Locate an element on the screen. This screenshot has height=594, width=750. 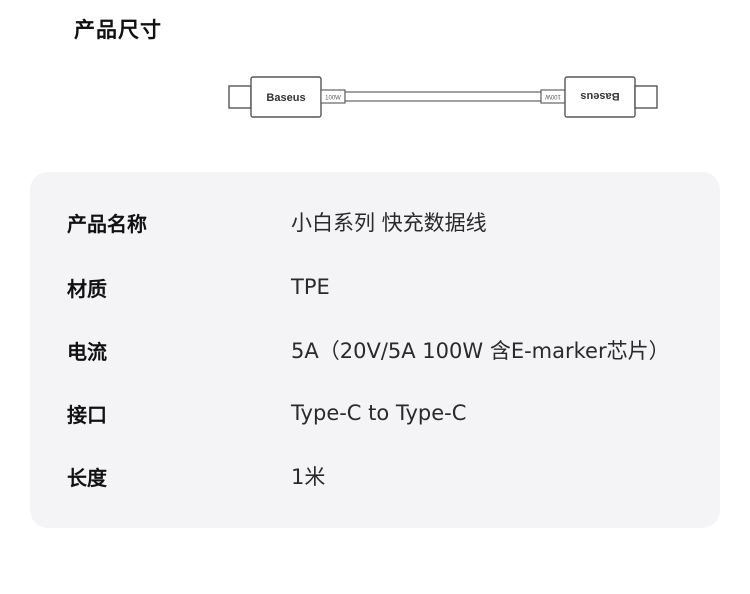
spec-label: 电流 is located at coordinates (87, 351).